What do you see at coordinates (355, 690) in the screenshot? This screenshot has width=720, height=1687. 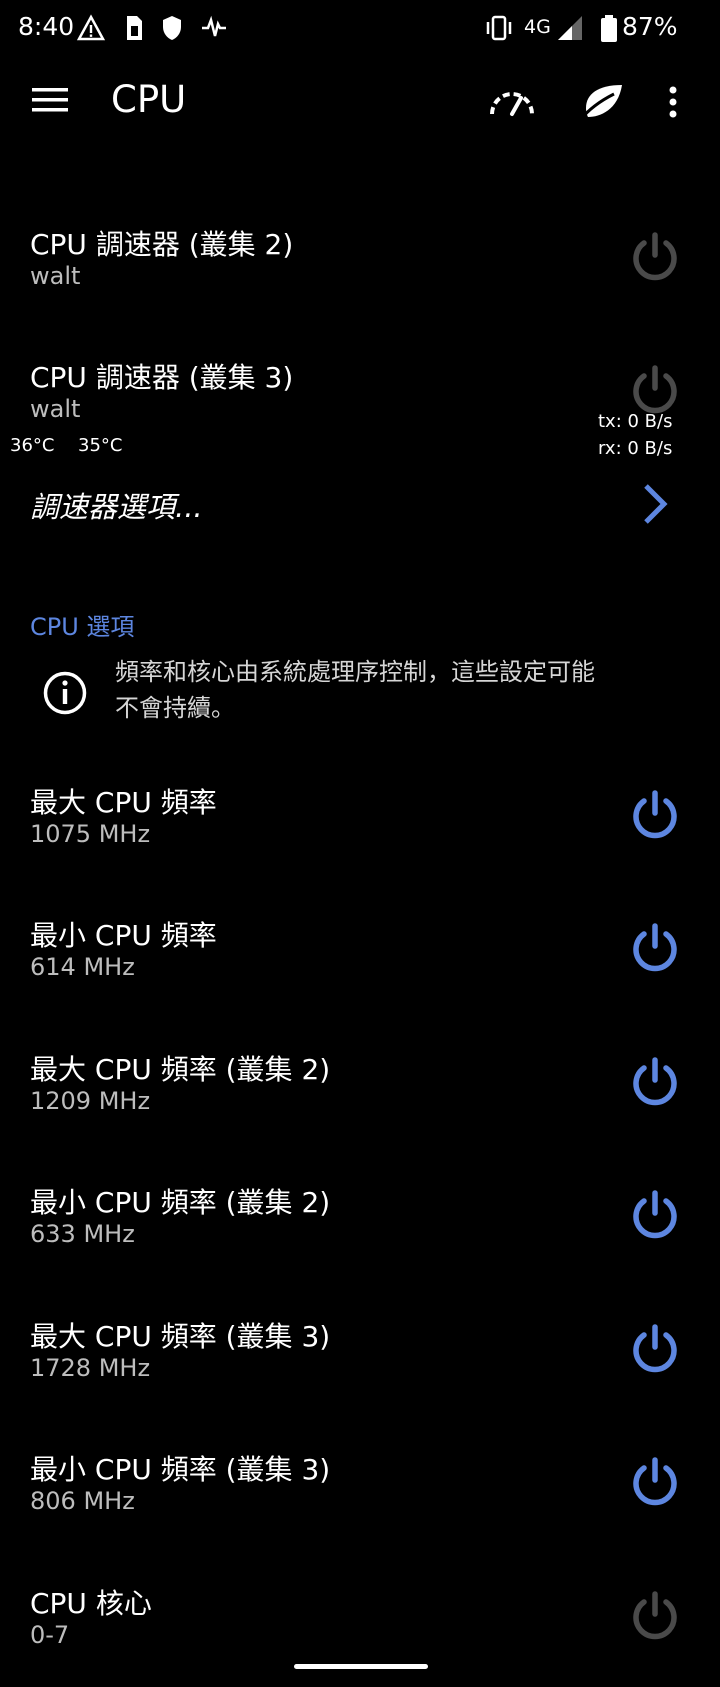 I see `info-text: 頻率和核心由系統處理序控制，這些設定可能不會持續。` at bounding box center [355, 690].